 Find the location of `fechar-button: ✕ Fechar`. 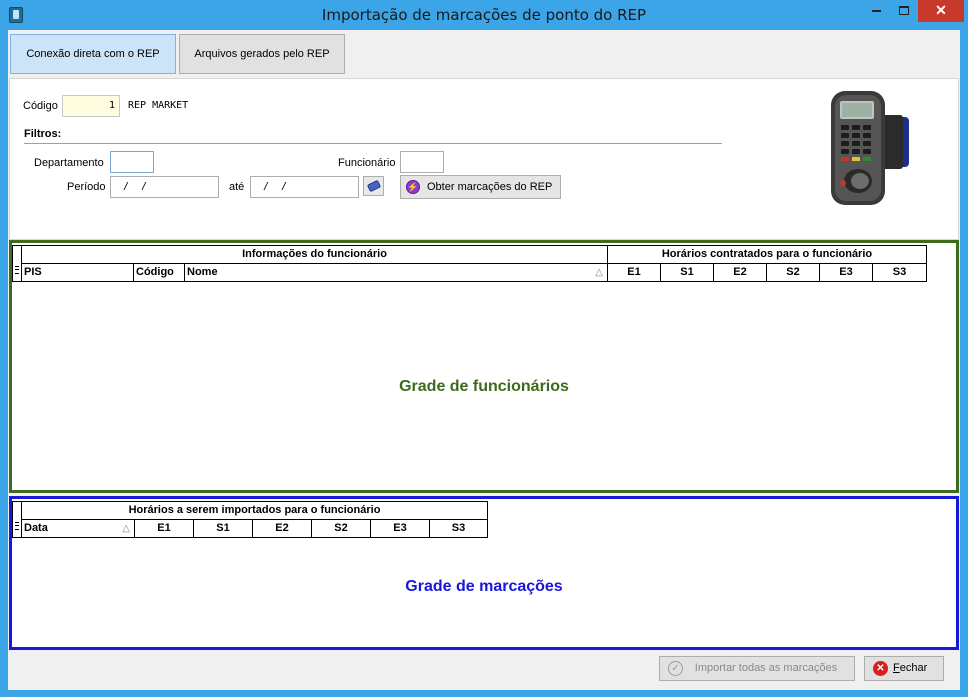

fechar-button: ✕ Fechar is located at coordinates (904, 668).